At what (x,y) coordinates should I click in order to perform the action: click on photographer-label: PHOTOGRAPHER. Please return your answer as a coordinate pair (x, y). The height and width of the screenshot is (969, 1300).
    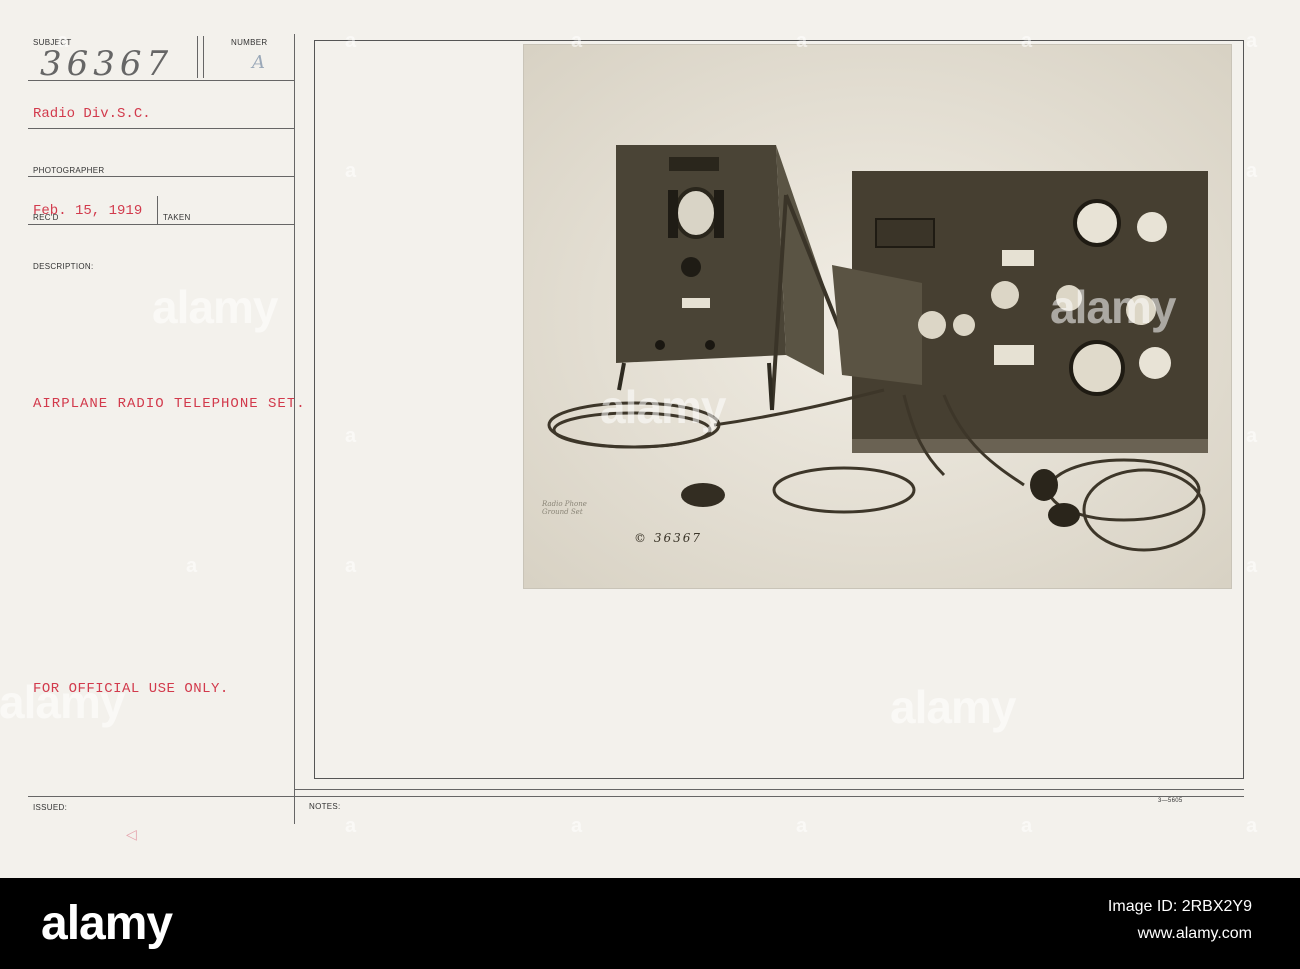
    Looking at the image, I should click on (69, 170).